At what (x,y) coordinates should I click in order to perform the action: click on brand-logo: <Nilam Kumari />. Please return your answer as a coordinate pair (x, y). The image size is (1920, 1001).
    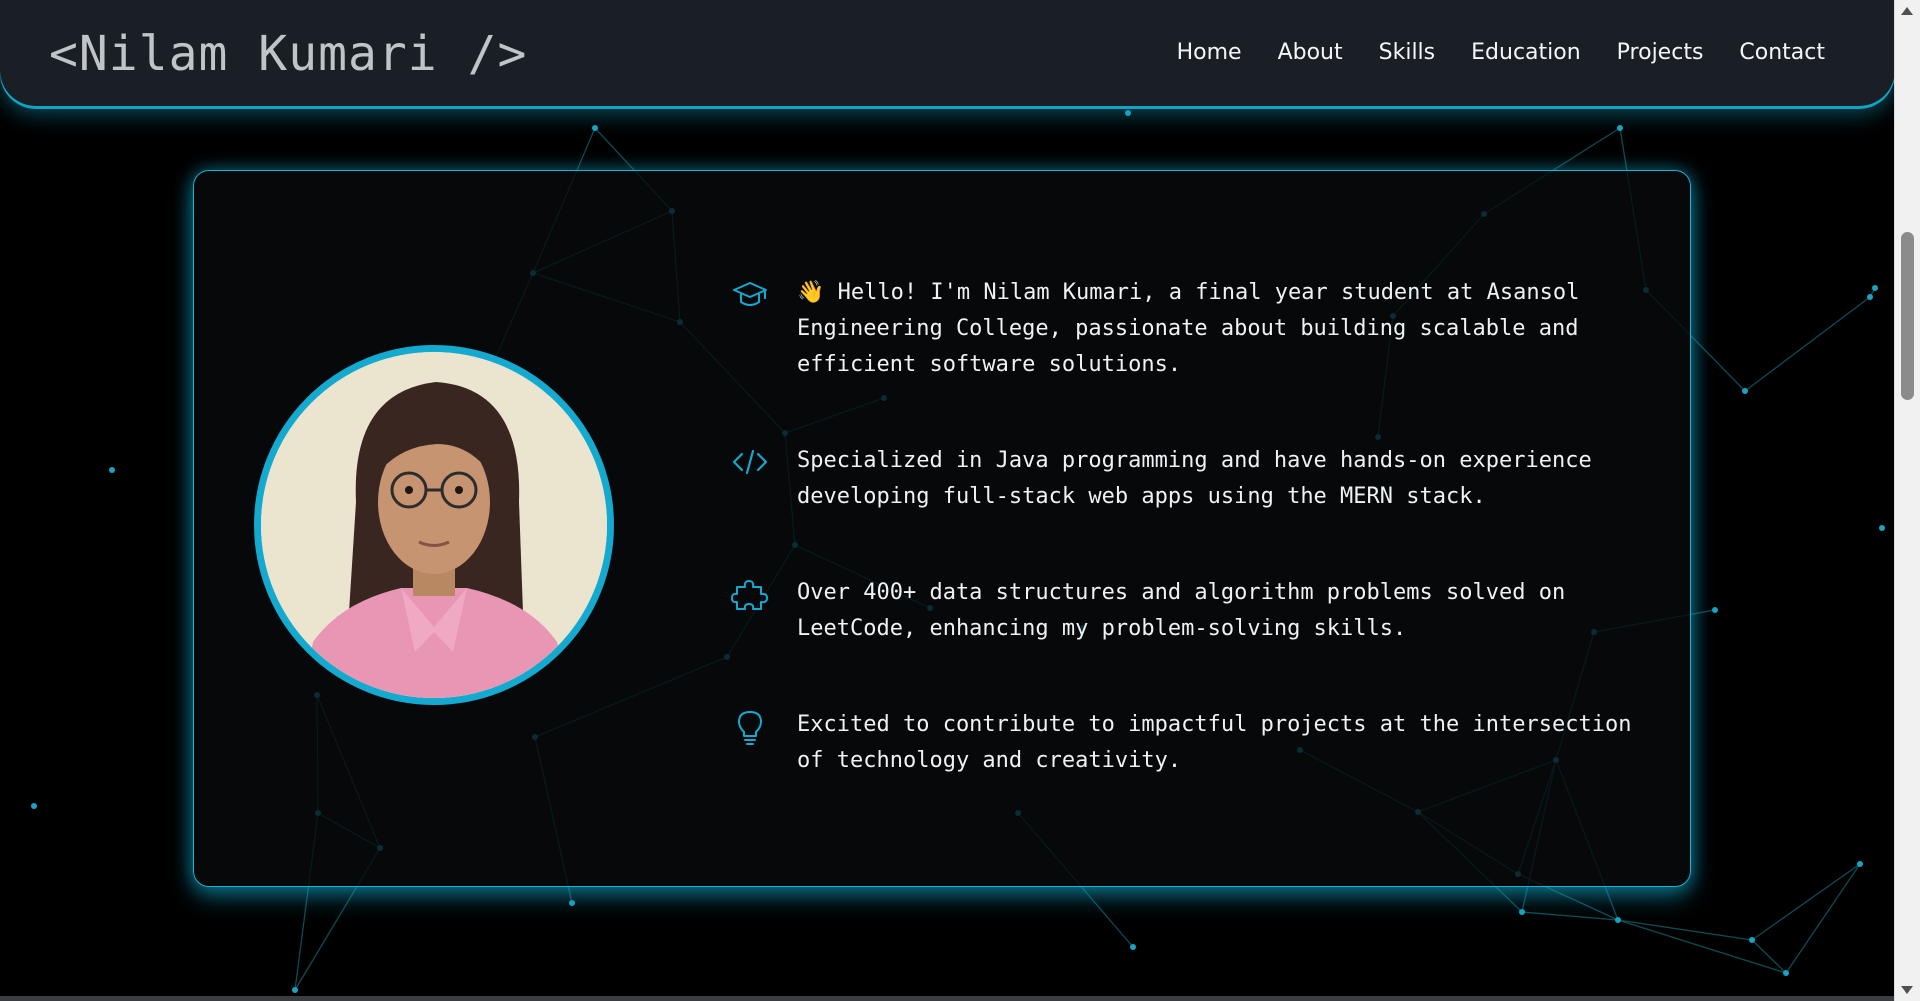
    Looking at the image, I should click on (288, 54).